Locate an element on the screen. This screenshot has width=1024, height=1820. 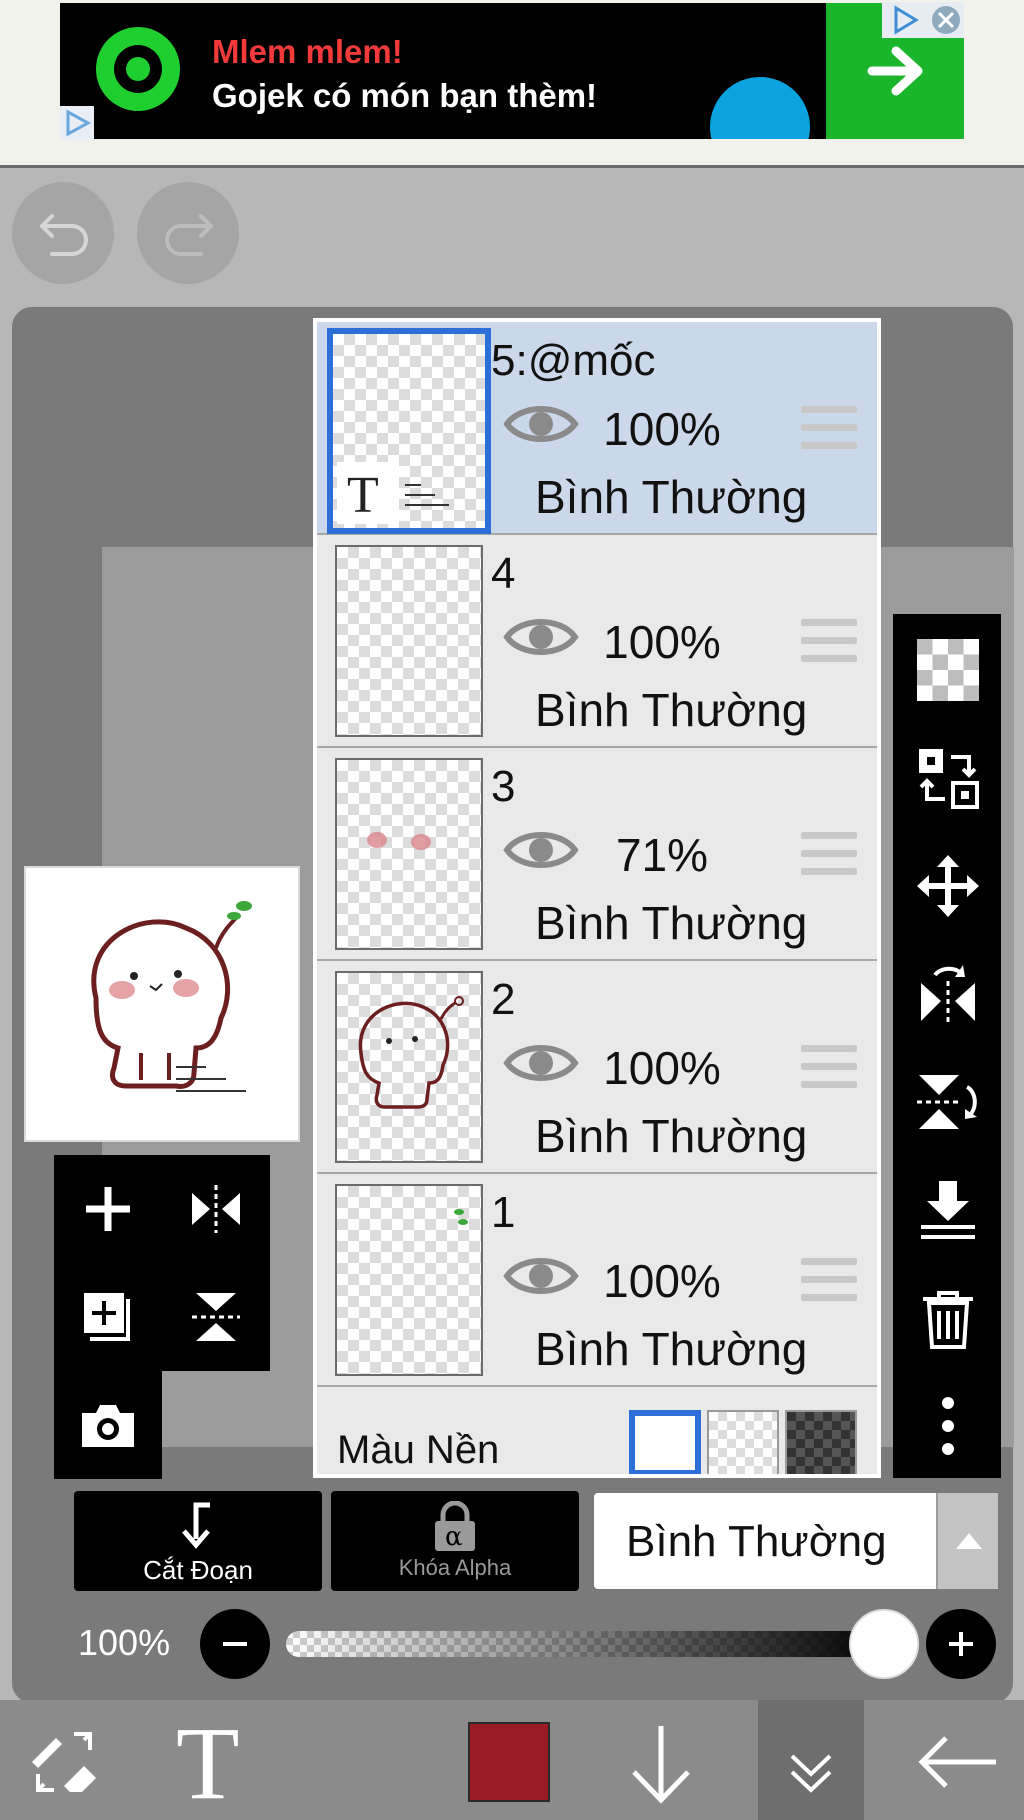
layer-thumbnail: T is located at coordinates (409, 431).